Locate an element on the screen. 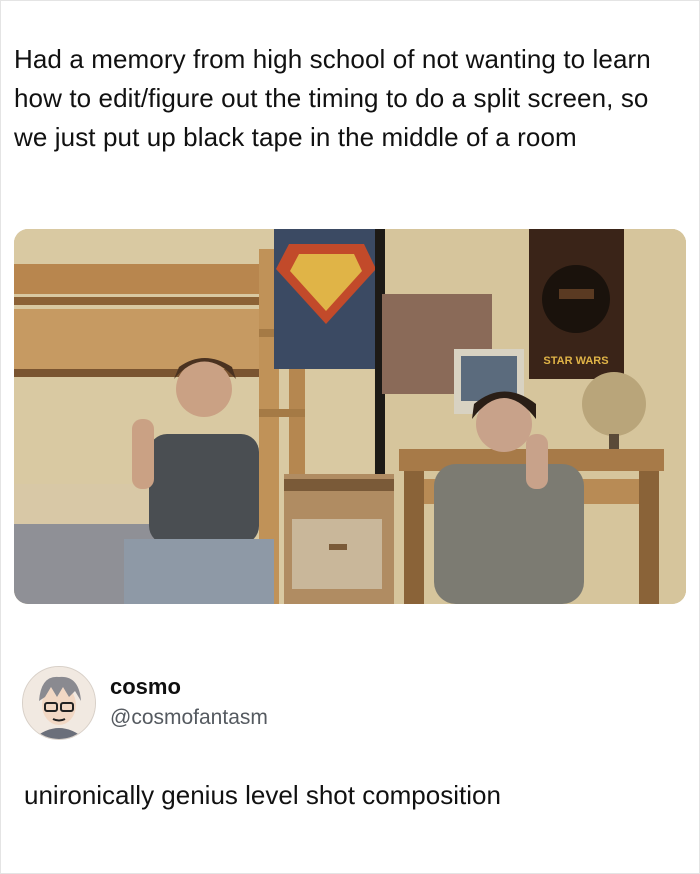  user-handle: @cosmofantasm is located at coordinates (189, 718).